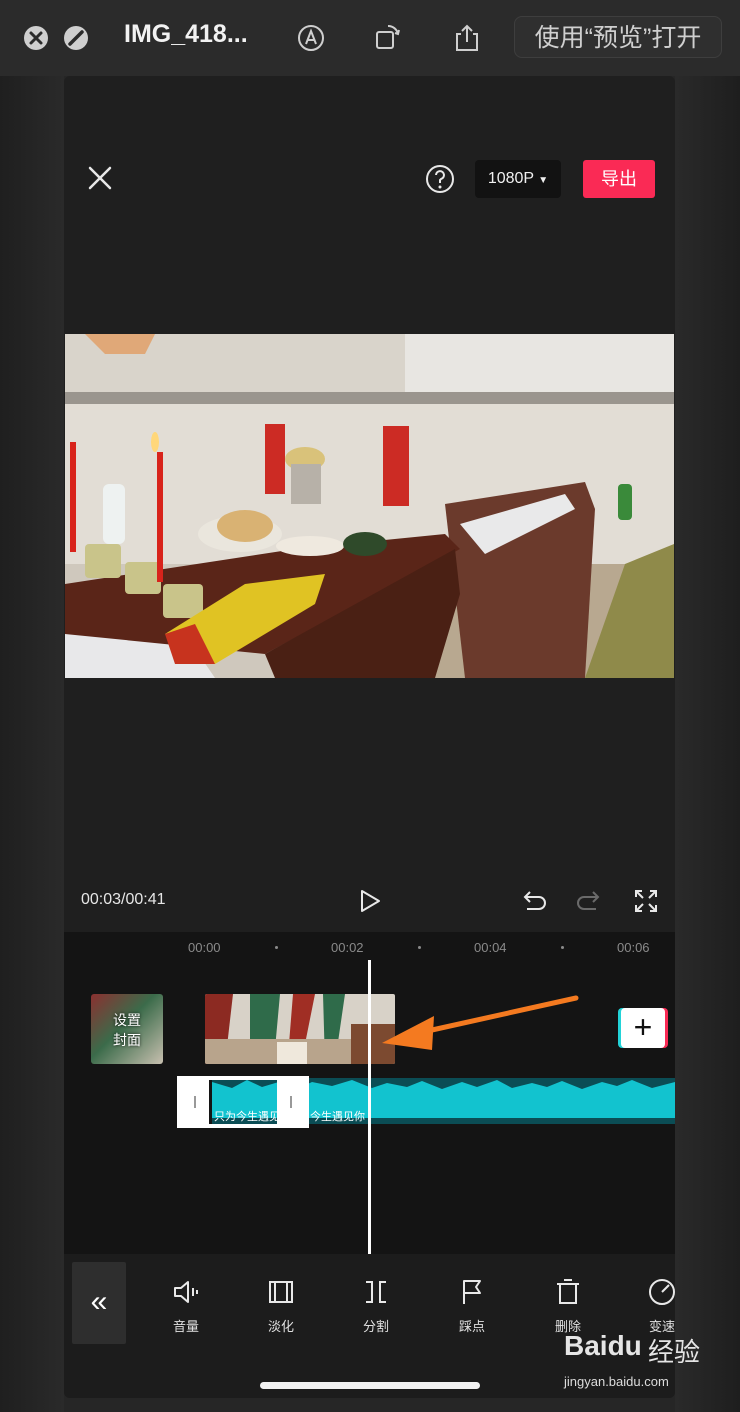 This screenshot has width=740, height=1412. What do you see at coordinates (634, 1365) in the screenshot?
I see `baidu-watermark: Baidu 经验 jingyan.baidu.com` at bounding box center [634, 1365].